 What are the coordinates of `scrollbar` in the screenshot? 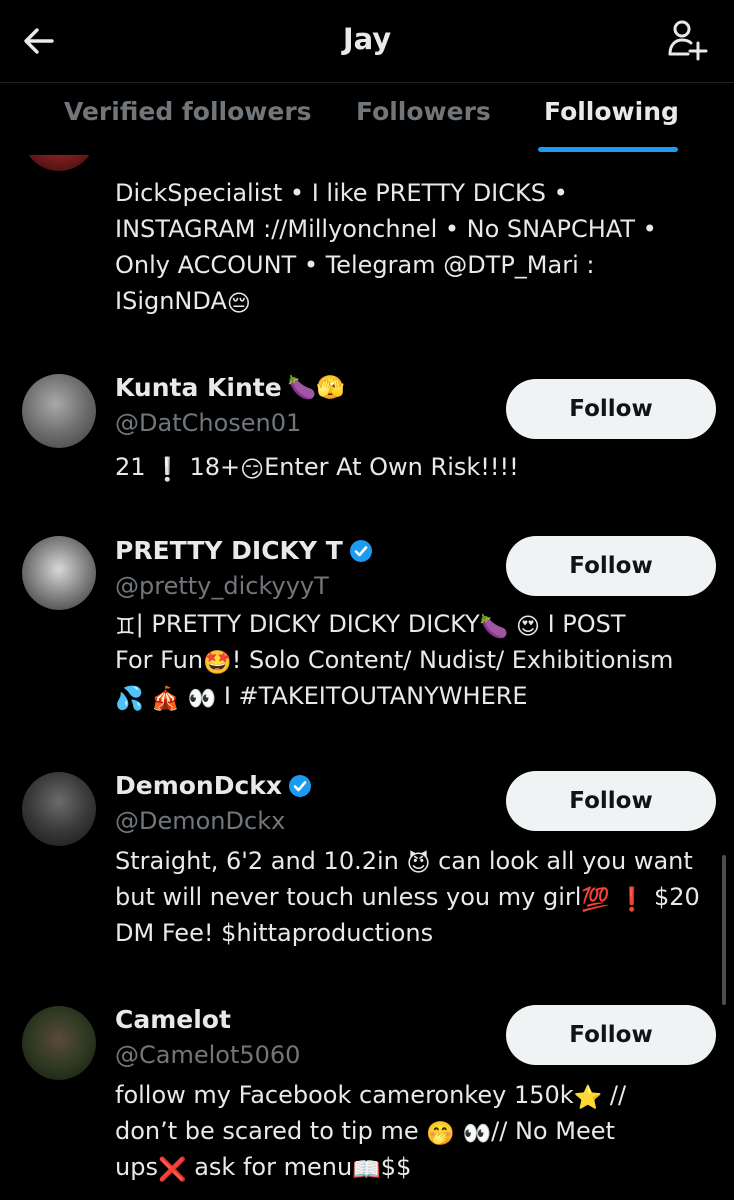 It's located at (724, 930).